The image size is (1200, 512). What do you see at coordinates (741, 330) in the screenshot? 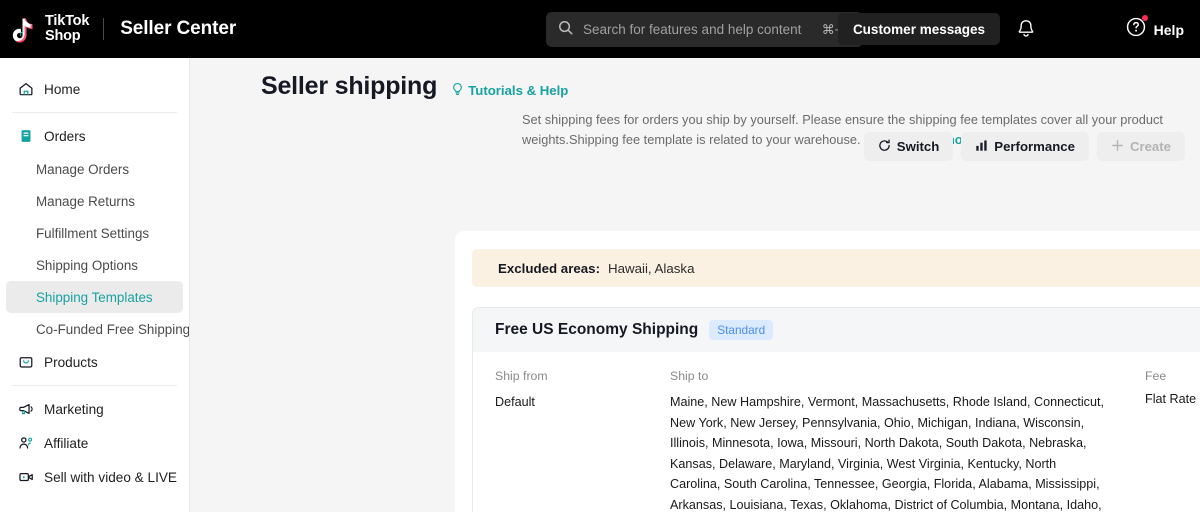
I see `status-badge: Standard` at bounding box center [741, 330].